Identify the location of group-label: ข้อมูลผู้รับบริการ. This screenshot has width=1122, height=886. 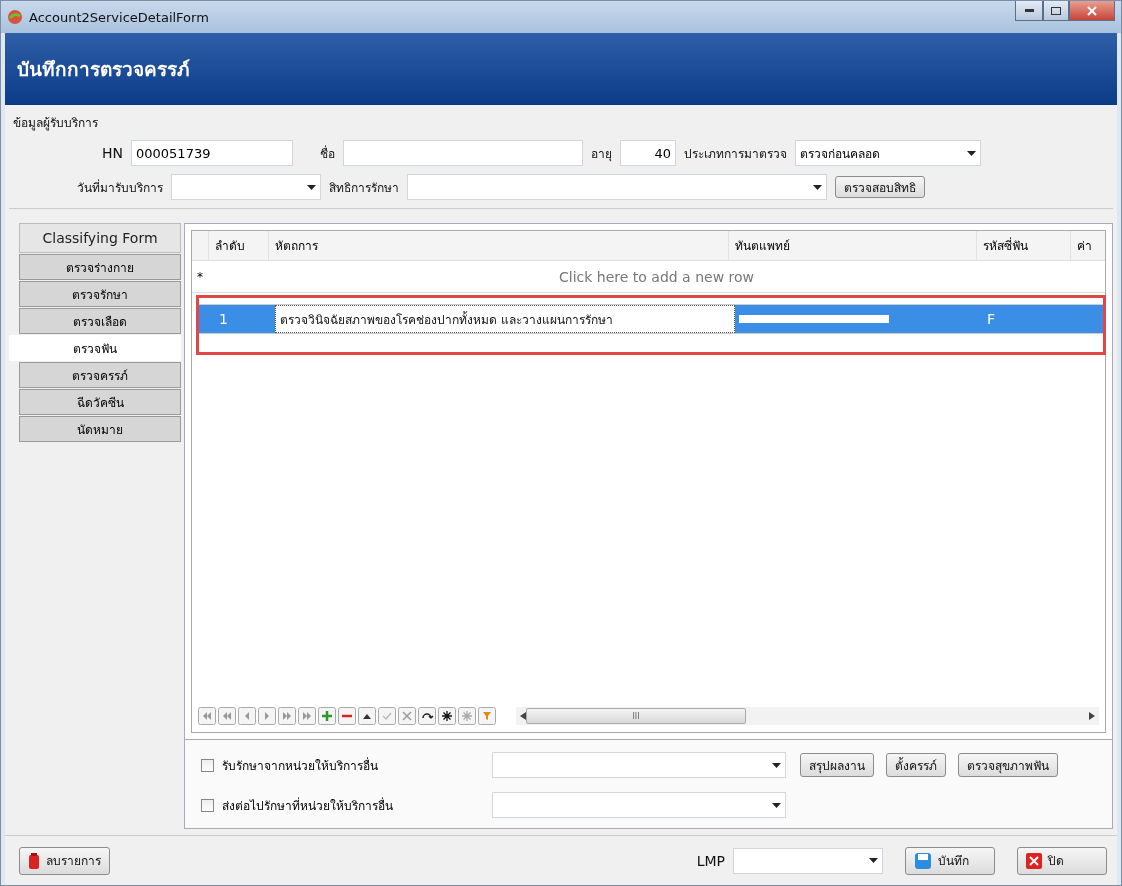
(56, 123).